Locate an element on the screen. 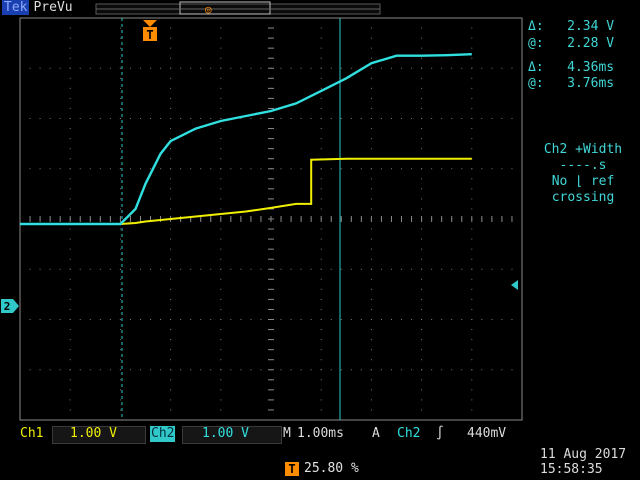 Image resolution: width=640 pixels, height=480 pixels. ch2-label: Ch2 is located at coordinates (163, 434).